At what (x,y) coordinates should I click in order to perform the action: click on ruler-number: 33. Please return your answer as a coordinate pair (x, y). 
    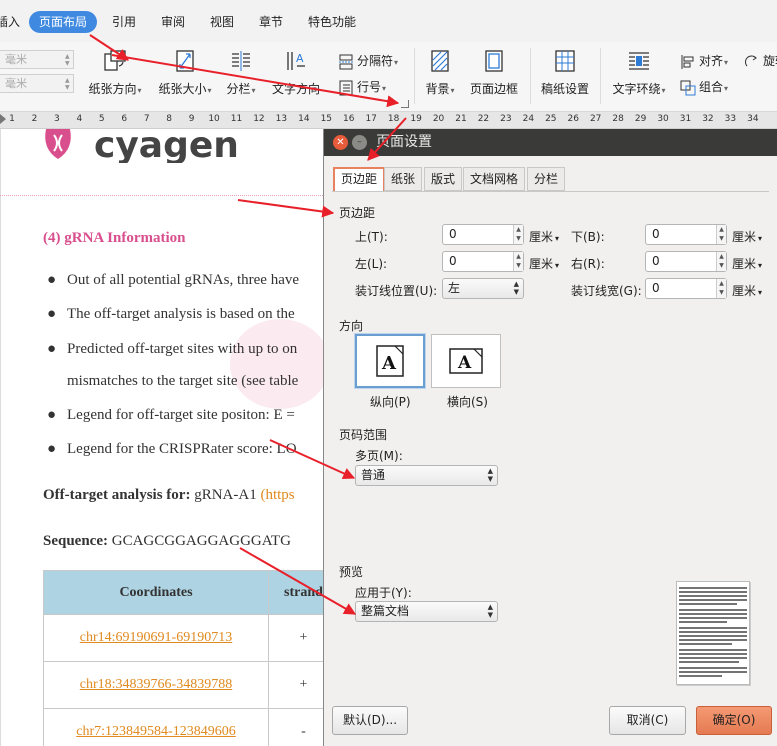
    Looking at the image, I should click on (730, 119).